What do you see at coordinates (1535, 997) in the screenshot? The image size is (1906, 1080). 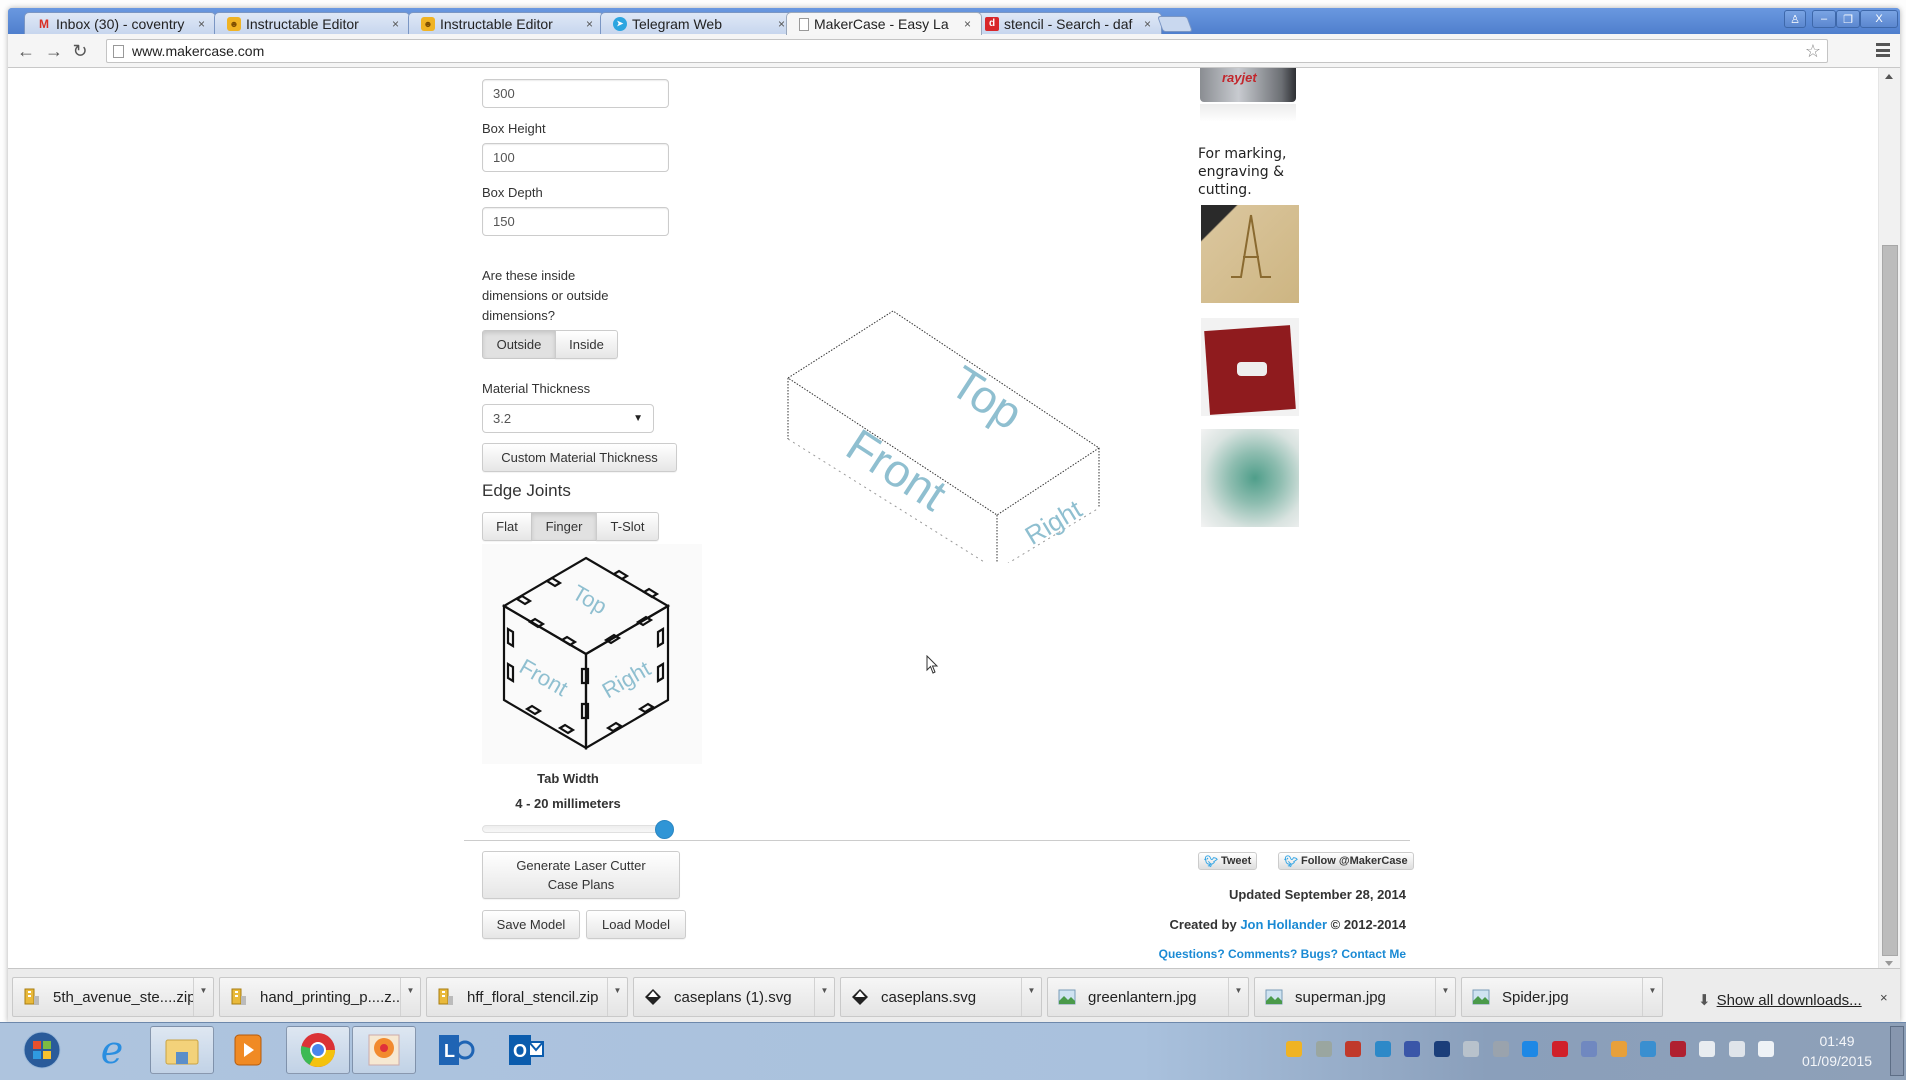 I see `download-filename: Spider.jpg` at bounding box center [1535, 997].